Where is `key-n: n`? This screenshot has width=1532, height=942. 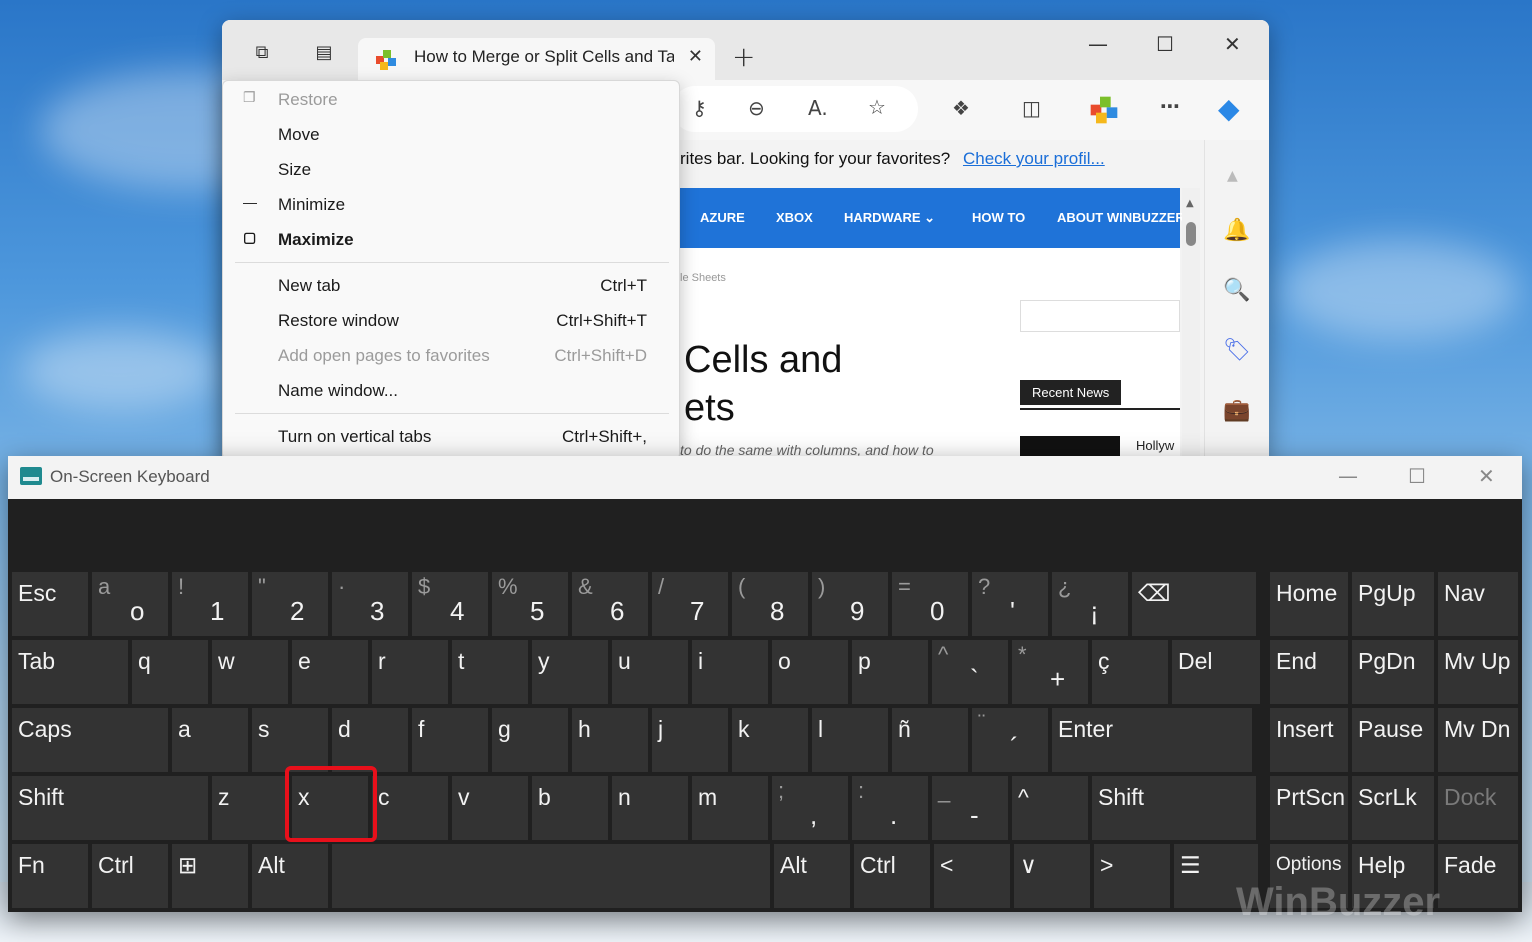 key-n: n is located at coordinates (650, 808).